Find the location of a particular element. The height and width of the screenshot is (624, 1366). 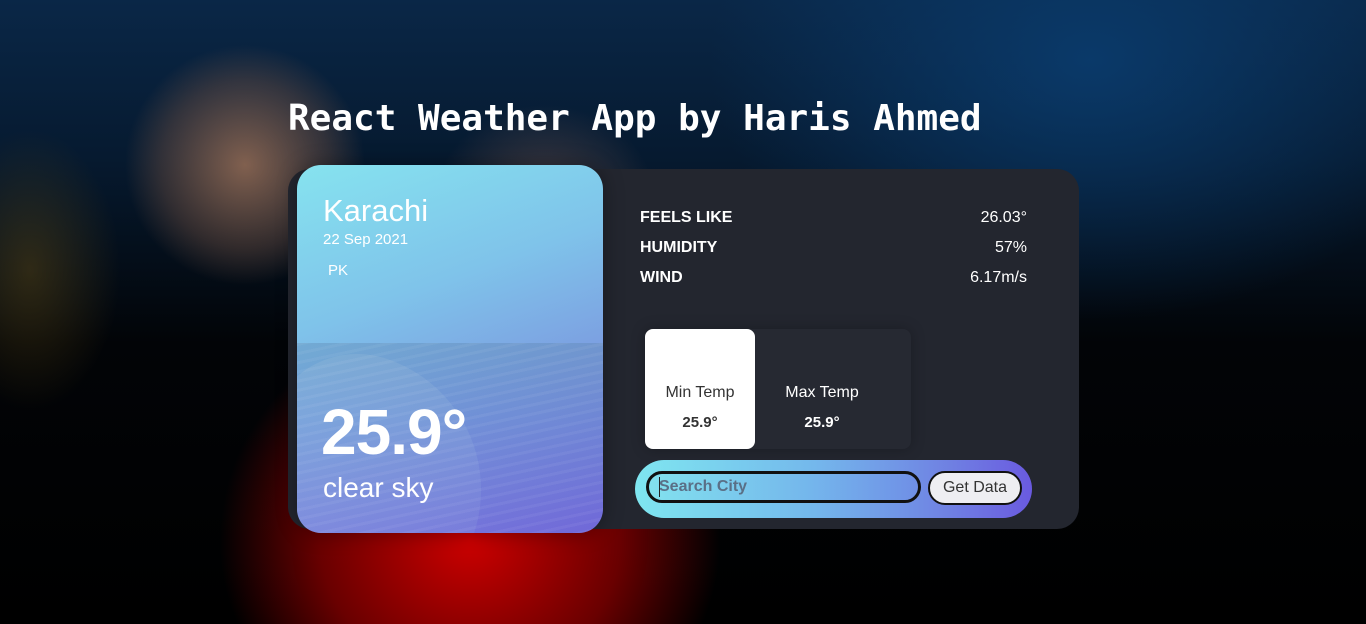

stat-row-humidity: HUMIDITY 57% is located at coordinates (833, 250).